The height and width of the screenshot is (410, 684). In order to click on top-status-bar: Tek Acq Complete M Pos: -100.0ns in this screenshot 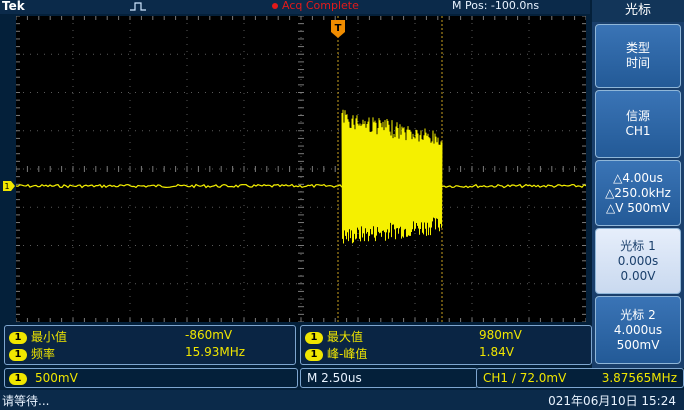, I will do `click(295, 7)`.